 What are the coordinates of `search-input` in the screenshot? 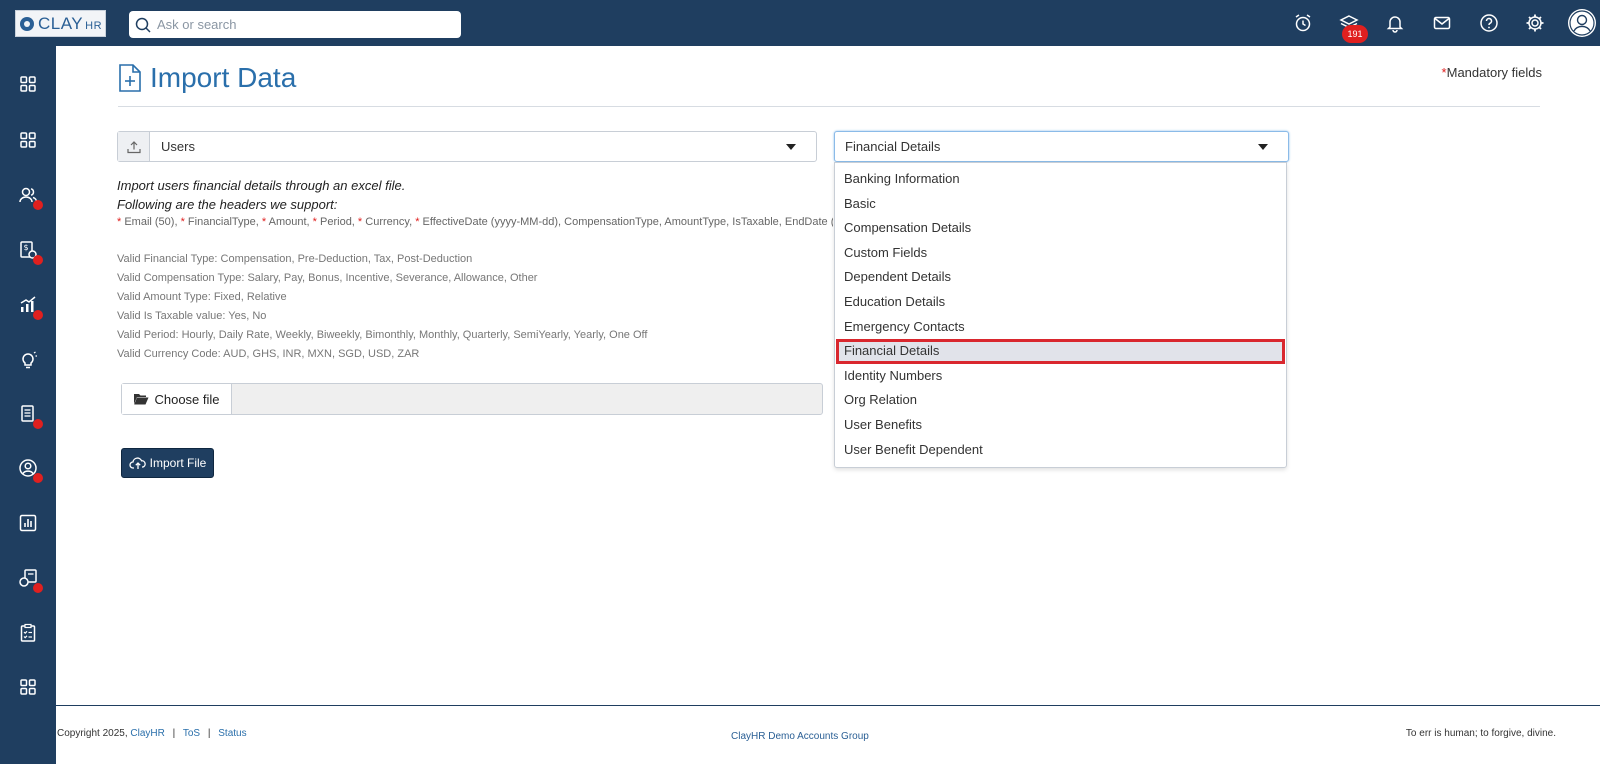 It's located at (302, 24).